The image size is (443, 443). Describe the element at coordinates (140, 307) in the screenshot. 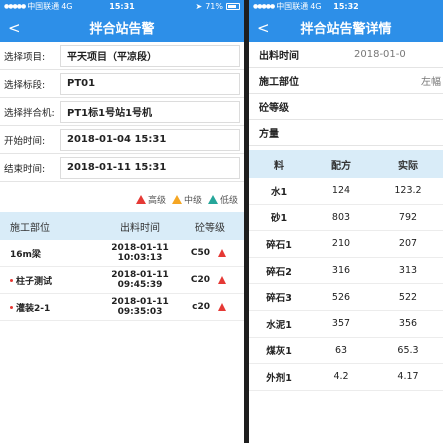

I see `row-time: 2018-01-11 09:35:03` at that location.